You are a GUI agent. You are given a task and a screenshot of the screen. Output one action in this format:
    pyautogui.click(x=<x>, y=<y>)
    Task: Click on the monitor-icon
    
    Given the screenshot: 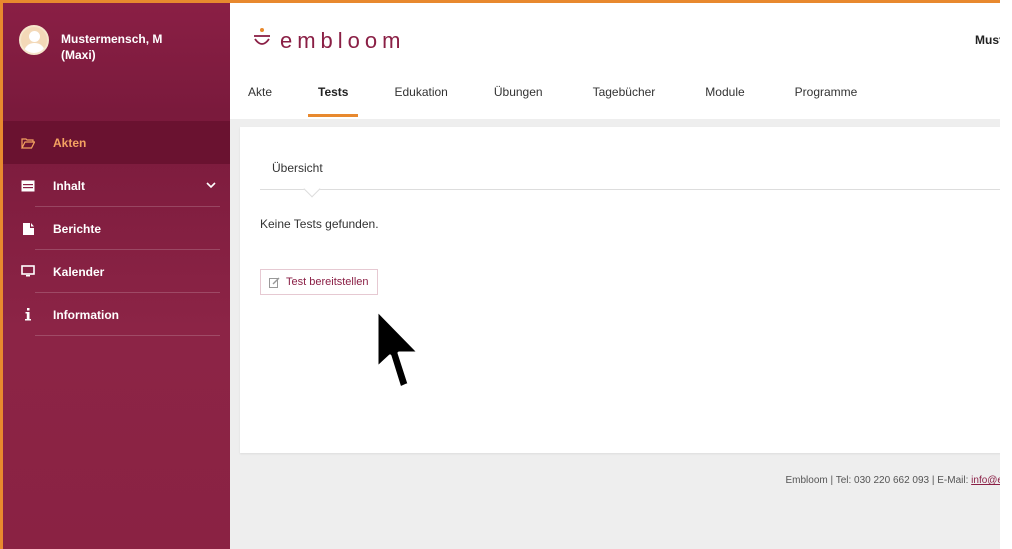 What is the action you would take?
    pyautogui.click(x=28, y=272)
    